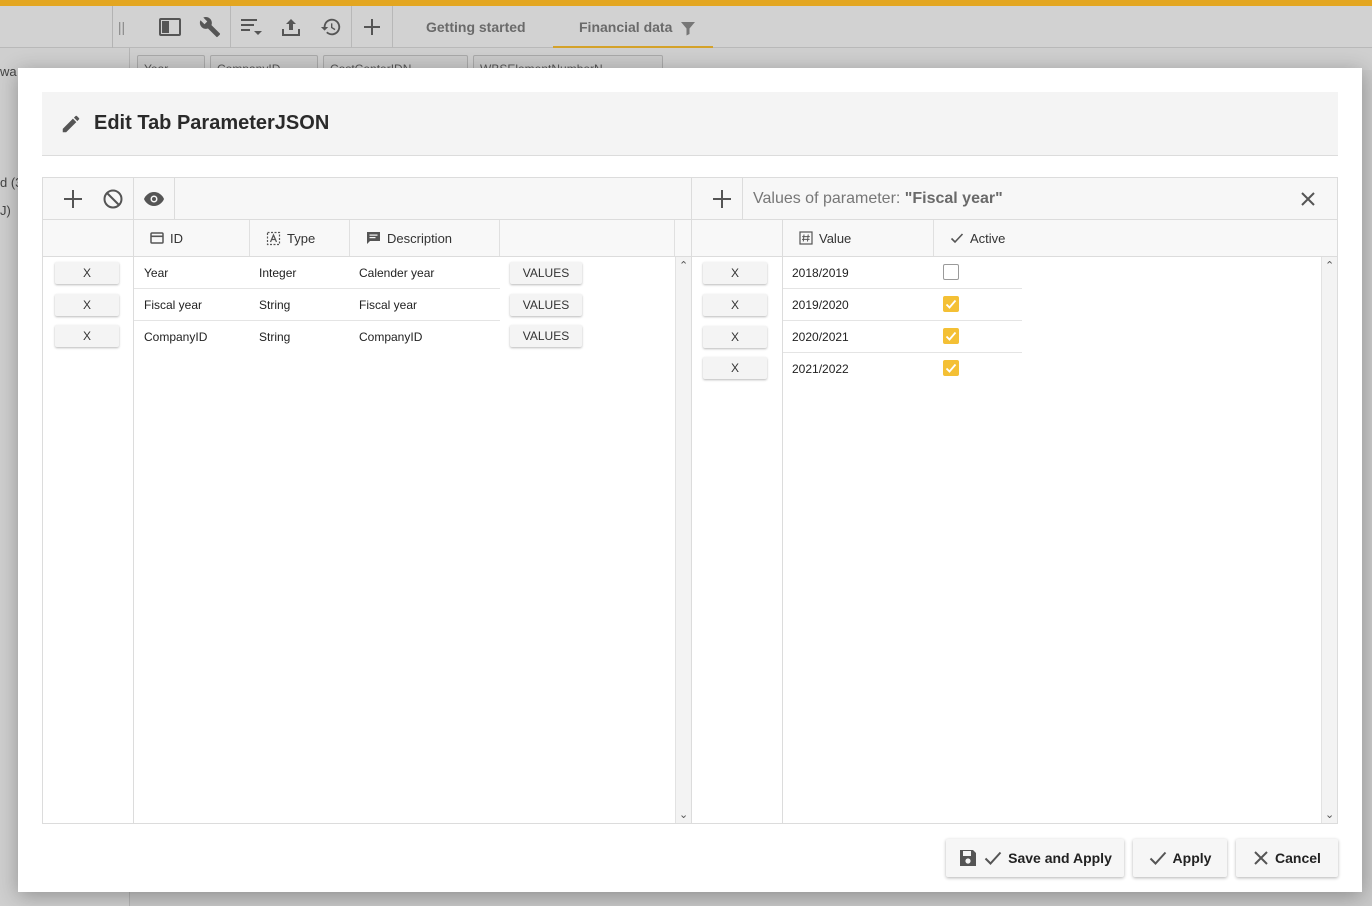  Describe the element at coordinates (587, 238) in the screenshot. I see `values-column-header` at that location.